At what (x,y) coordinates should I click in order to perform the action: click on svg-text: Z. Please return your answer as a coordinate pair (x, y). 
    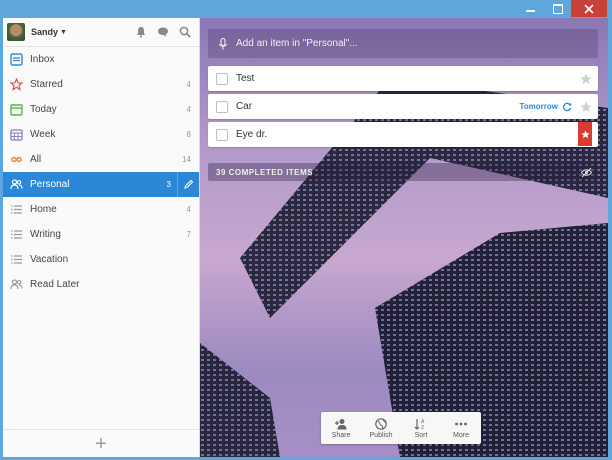
    Looking at the image, I should click on (422, 427).